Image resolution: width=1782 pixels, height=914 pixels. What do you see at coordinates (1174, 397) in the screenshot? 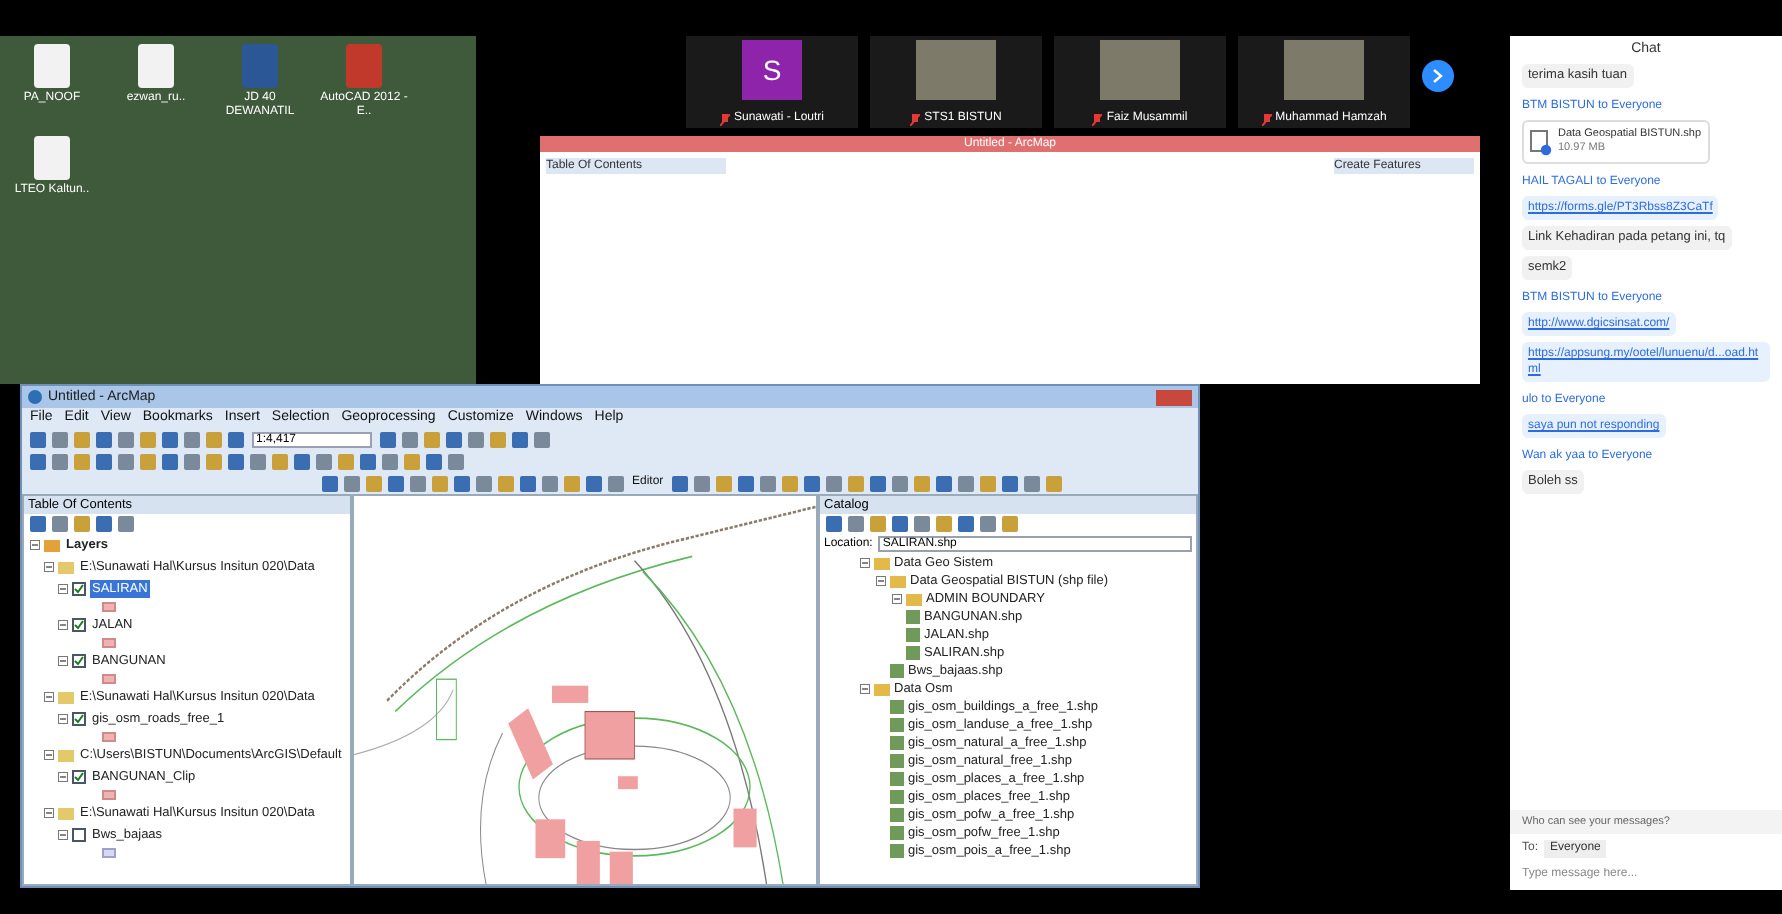
I see `close-button` at bounding box center [1174, 397].